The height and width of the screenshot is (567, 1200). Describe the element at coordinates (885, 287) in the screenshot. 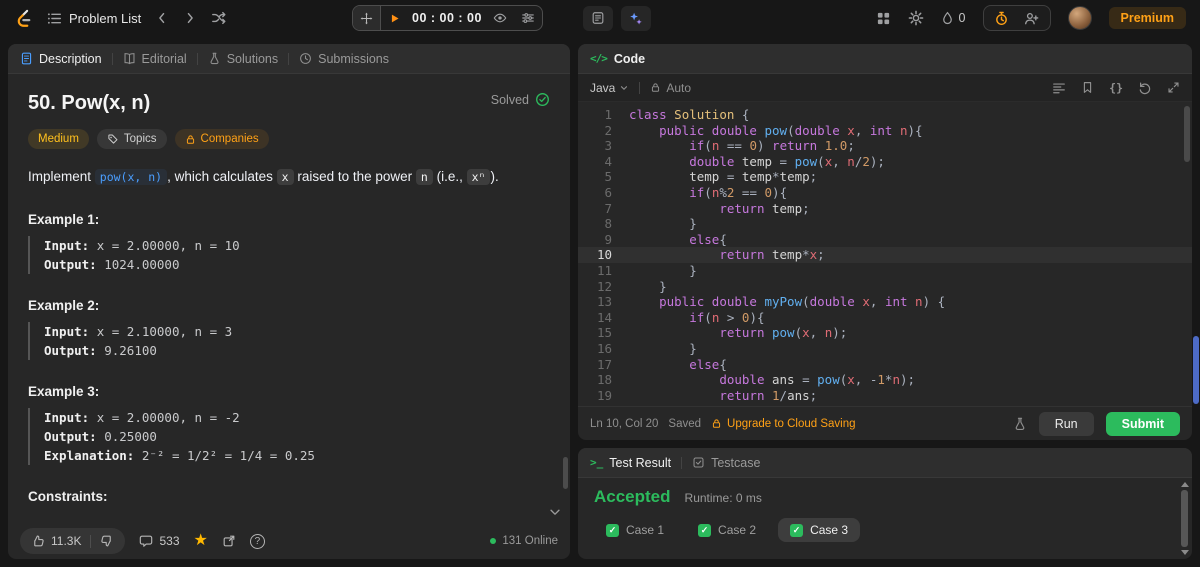

I see `code-line: 12 }` at that location.